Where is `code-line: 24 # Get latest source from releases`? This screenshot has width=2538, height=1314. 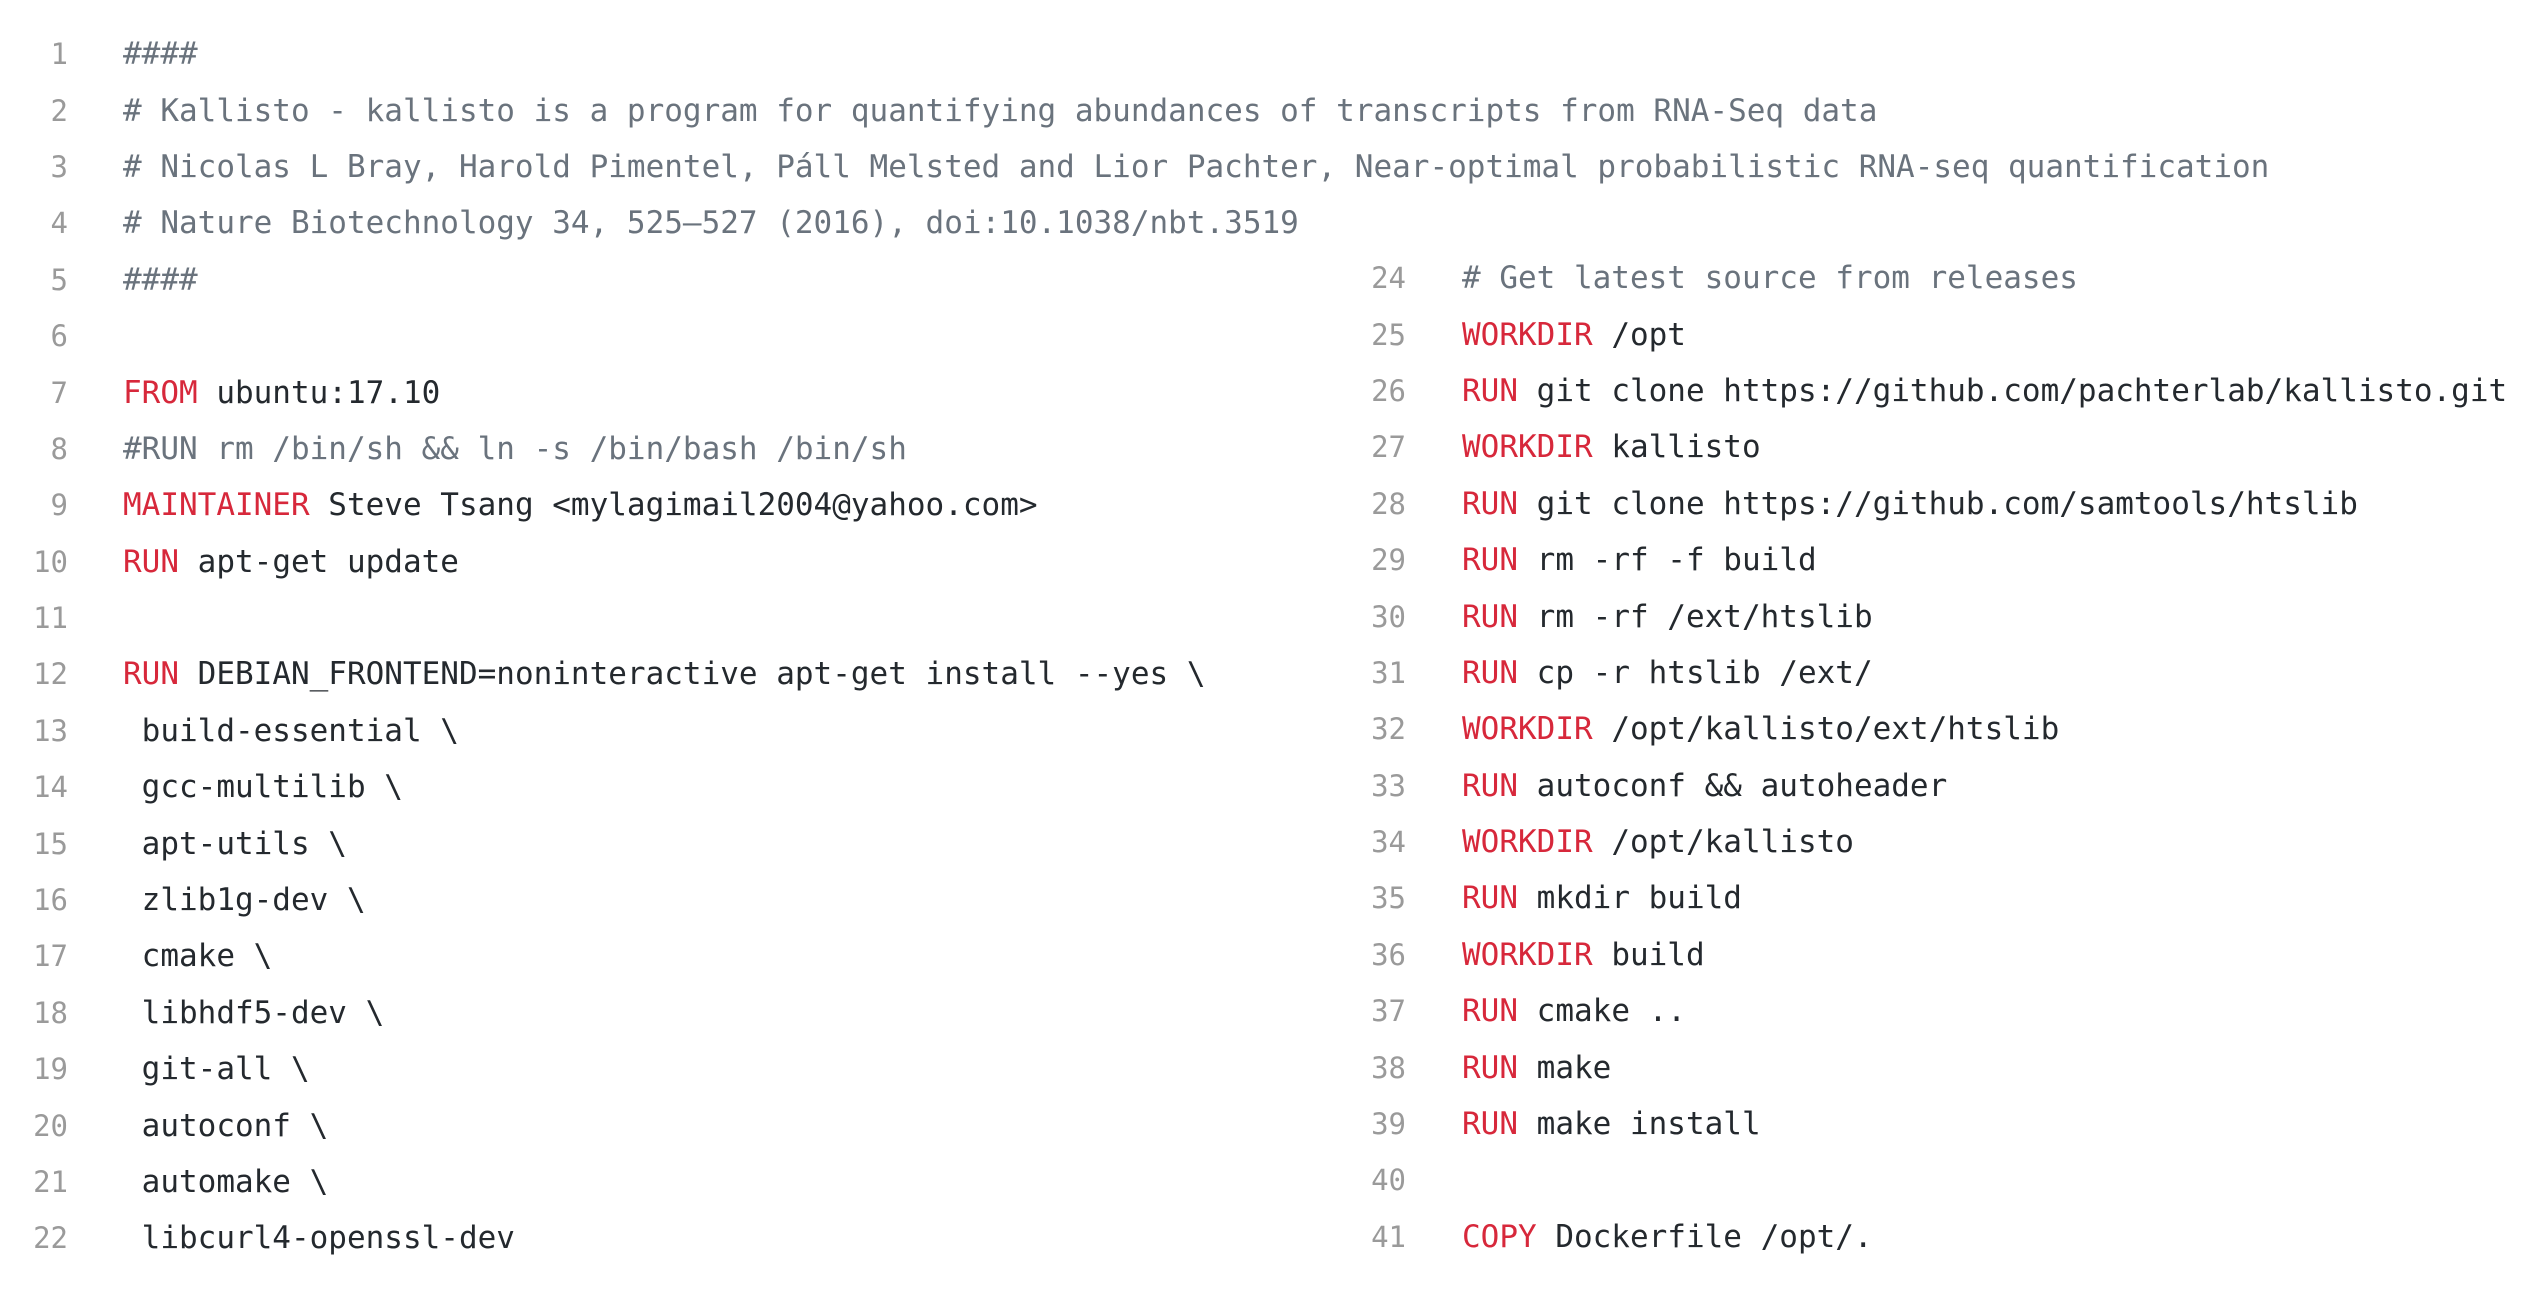
code-line: 24 # Get latest source from releases is located at coordinates (1923, 278).